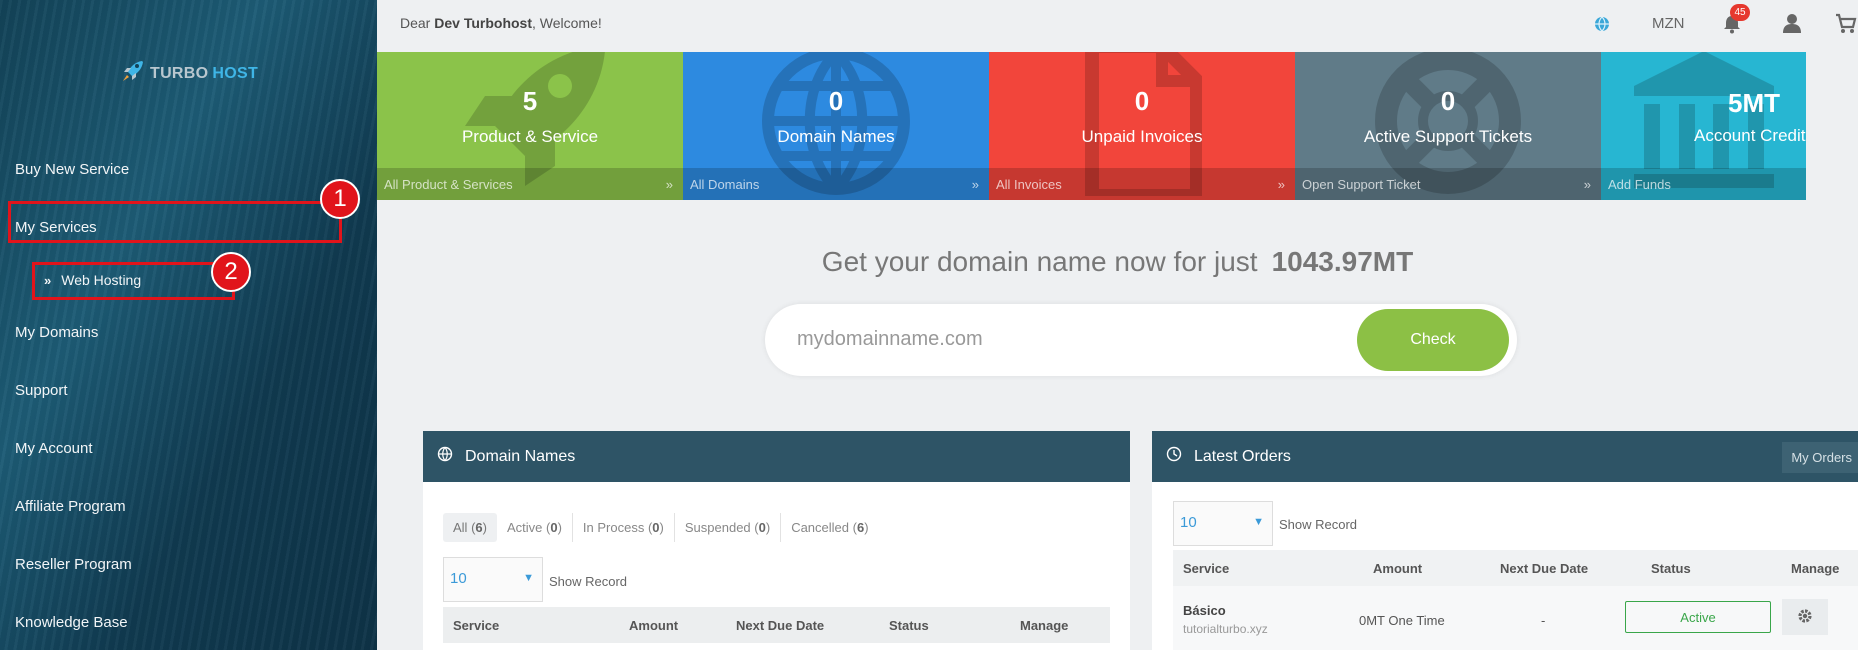 This screenshot has height=650, width=1858. I want to click on tile-account-credits: 5MT Account Credits Add Funds, so click(1703, 126).